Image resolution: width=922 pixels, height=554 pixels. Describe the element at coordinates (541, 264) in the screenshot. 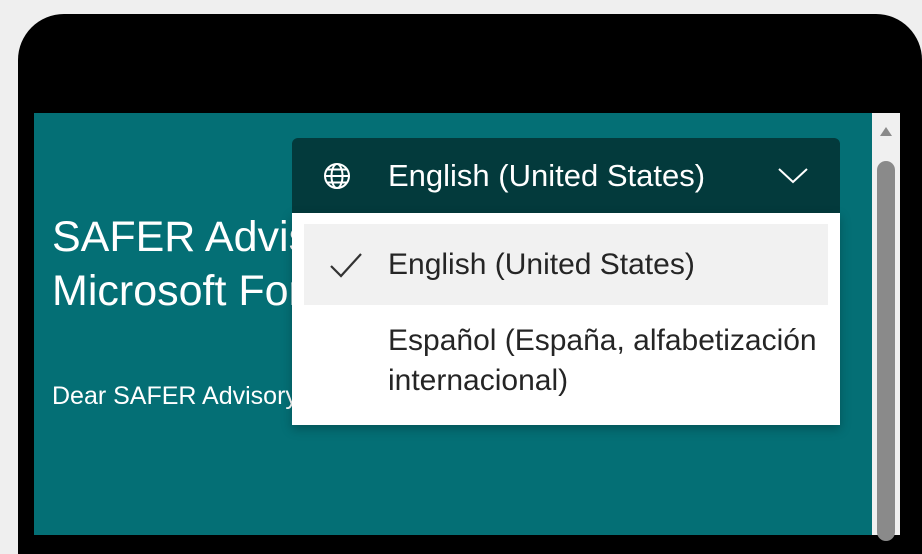

I see `language-option-label: English (United States)` at that location.